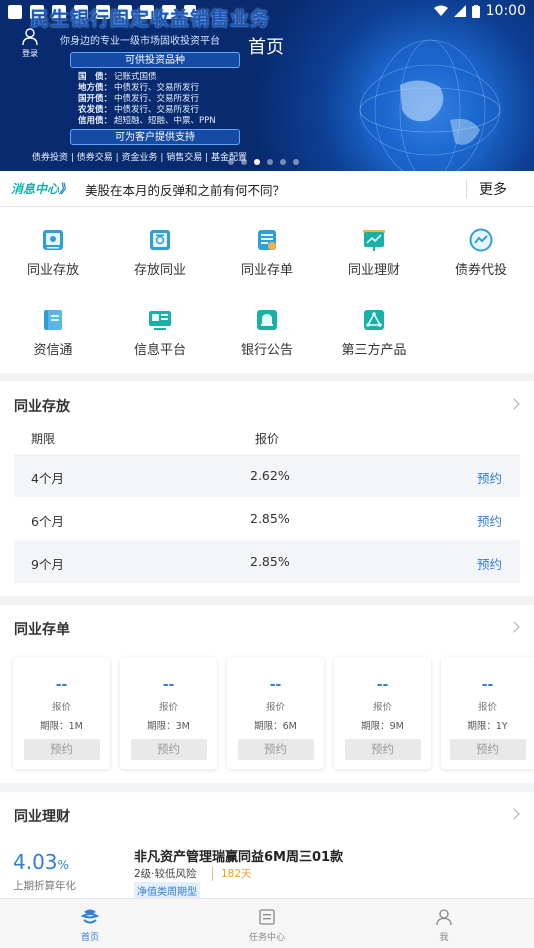  What do you see at coordinates (15, 12) in the screenshot?
I see `notification-icon` at bounding box center [15, 12].